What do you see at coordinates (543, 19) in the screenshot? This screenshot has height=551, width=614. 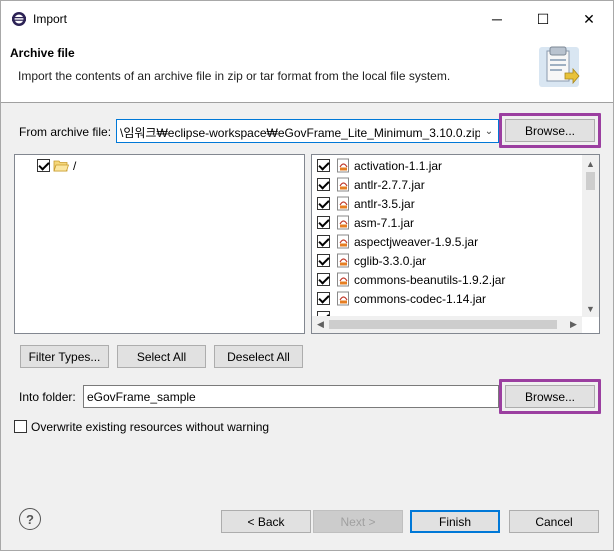 I see `maximize-button: ☐` at bounding box center [543, 19].